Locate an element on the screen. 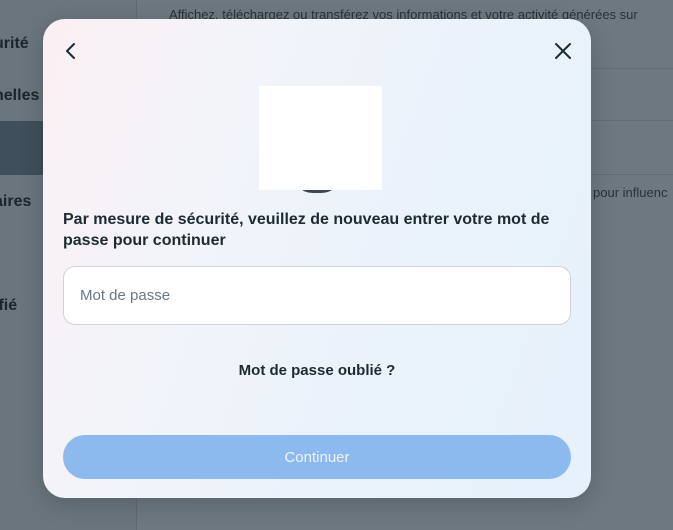 This screenshot has width=673, height=530. background-description: pour influenc is located at coordinates (630, 192).